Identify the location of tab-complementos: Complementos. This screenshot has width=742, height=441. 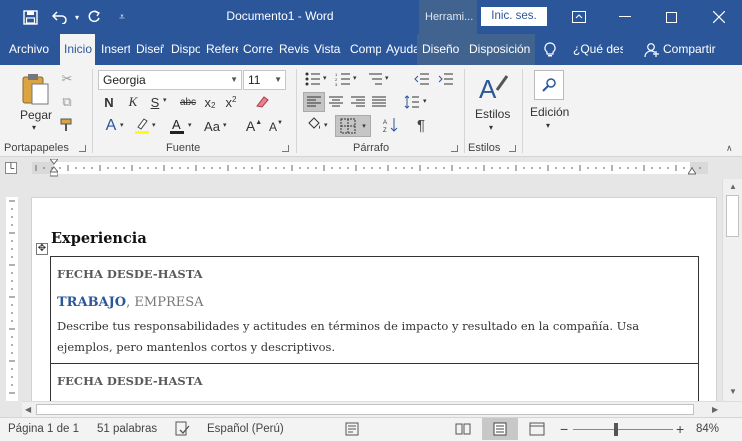
(363, 49).